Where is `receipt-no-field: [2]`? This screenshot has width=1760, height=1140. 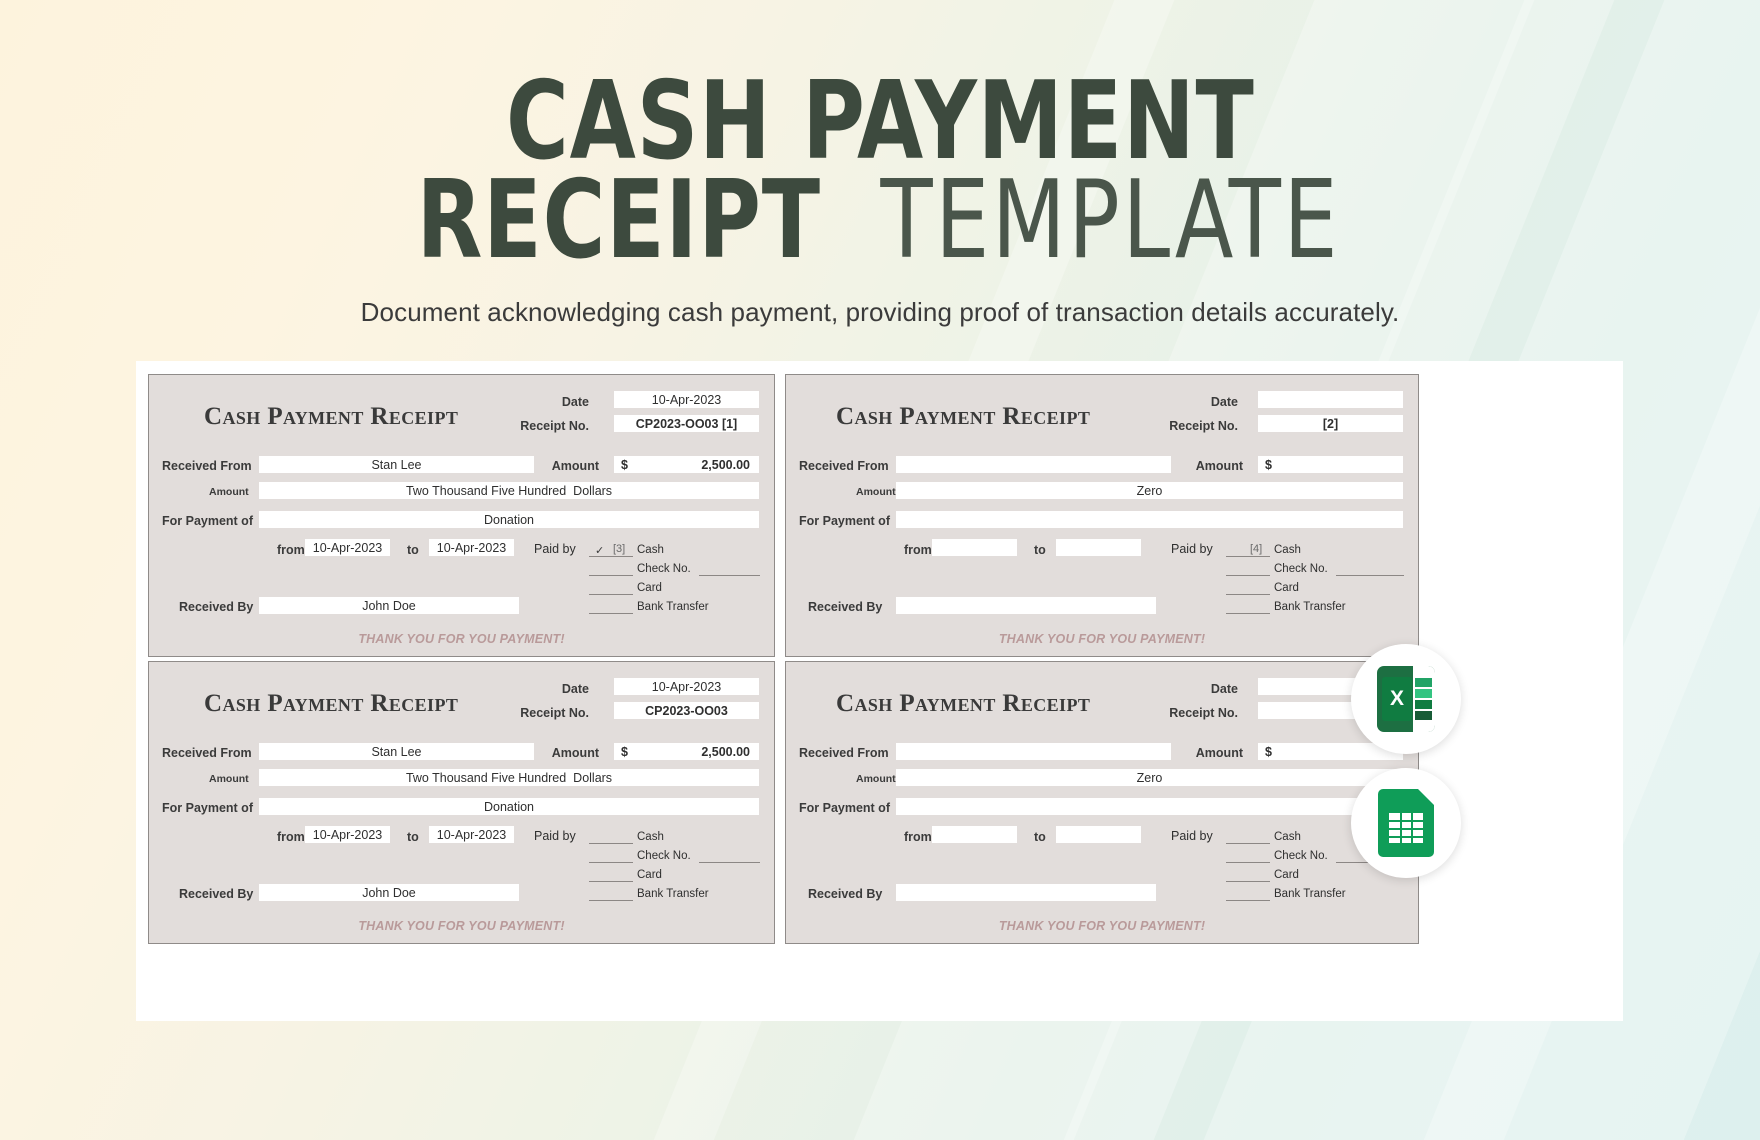 receipt-no-field: [2] is located at coordinates (1330, 423).